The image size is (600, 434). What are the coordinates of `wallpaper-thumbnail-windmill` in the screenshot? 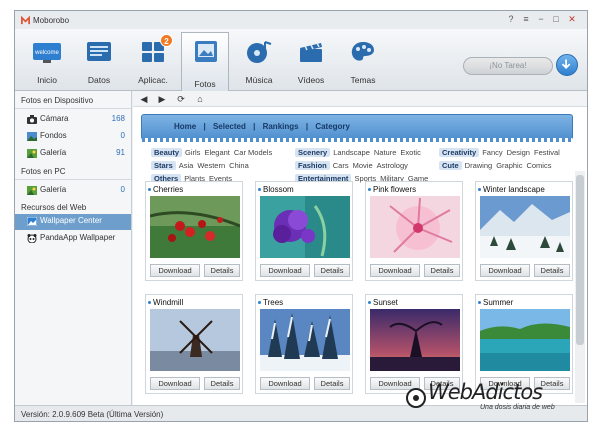 It's located at (195, 340).